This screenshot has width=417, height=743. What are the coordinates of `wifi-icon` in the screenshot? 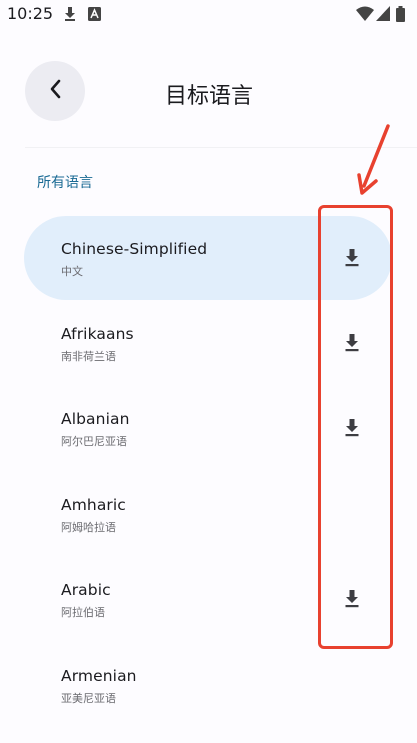 It's located at (365, 15).